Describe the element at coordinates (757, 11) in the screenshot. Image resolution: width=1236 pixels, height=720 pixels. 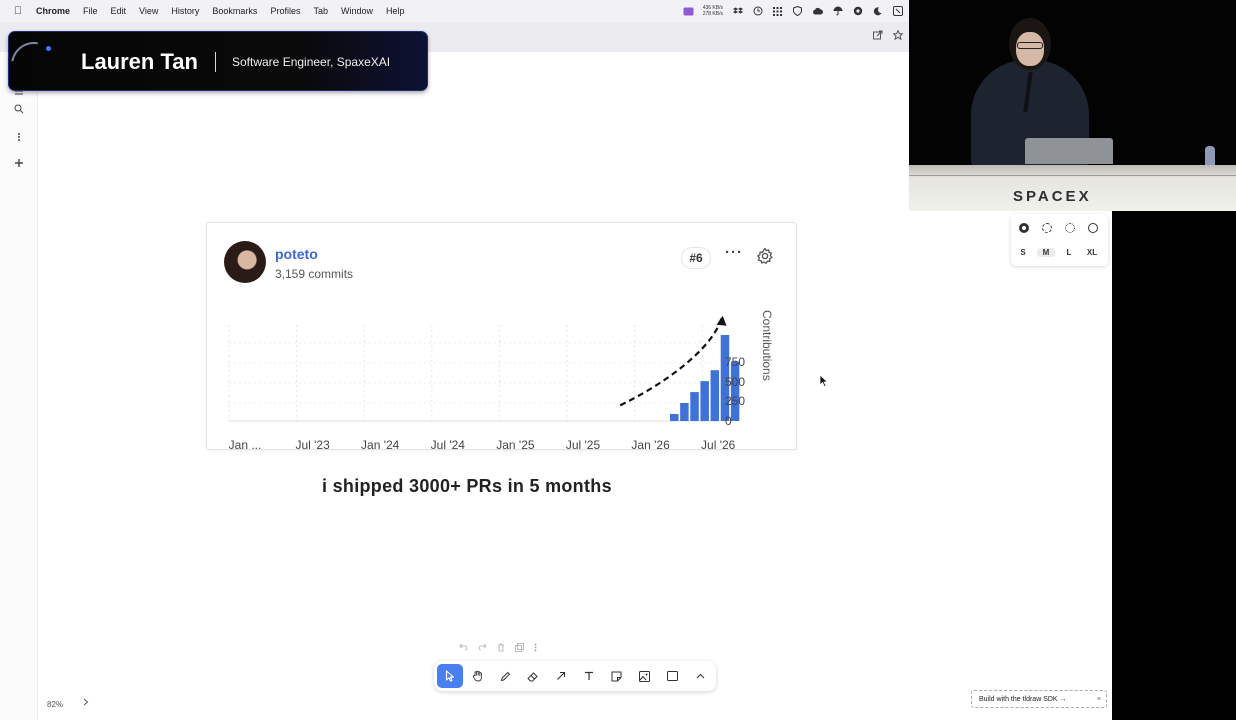
I see `clock-icon` at that location.